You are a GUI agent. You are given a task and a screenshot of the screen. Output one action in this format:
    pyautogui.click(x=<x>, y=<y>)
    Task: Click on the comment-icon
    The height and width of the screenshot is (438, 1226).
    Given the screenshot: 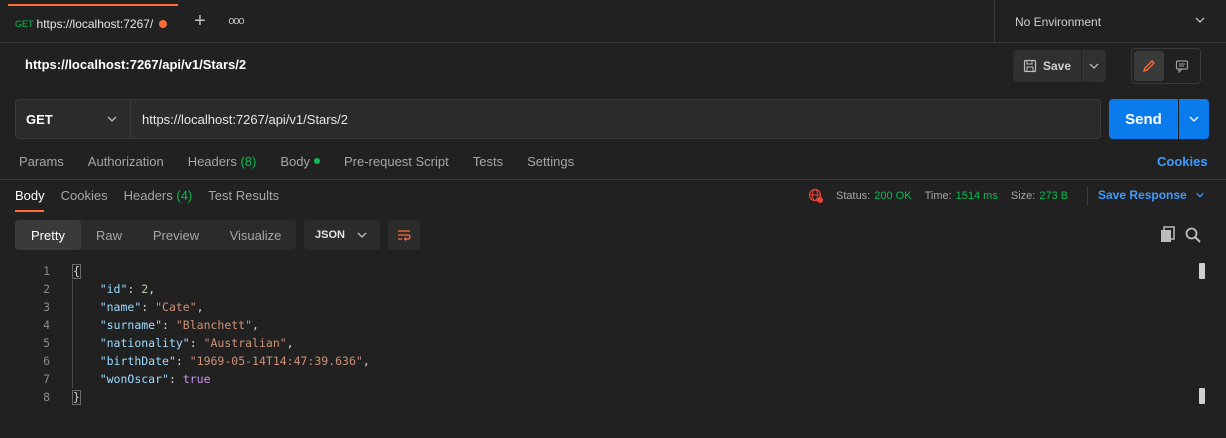 What is the action you would take?
    pyautogui.click(x=1182, y=66)
    